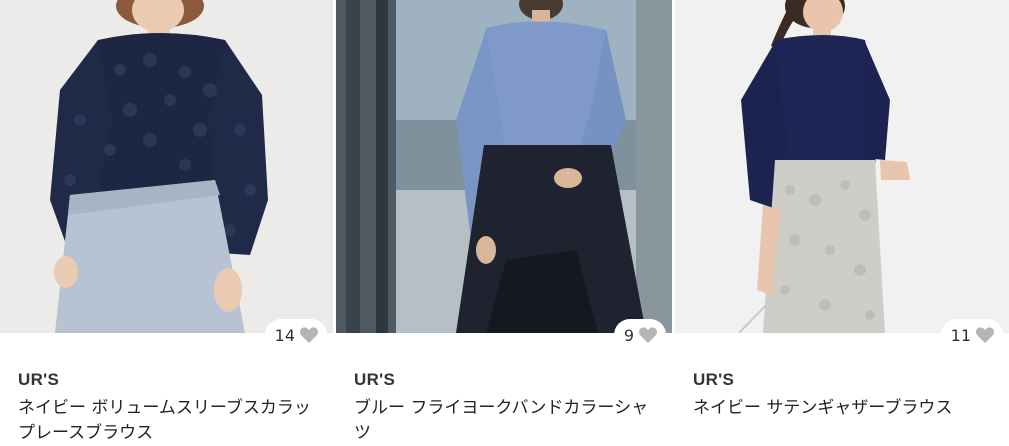 The image size is (1009, 446). I want to click on favorite-count: 11, so click(971, 335).